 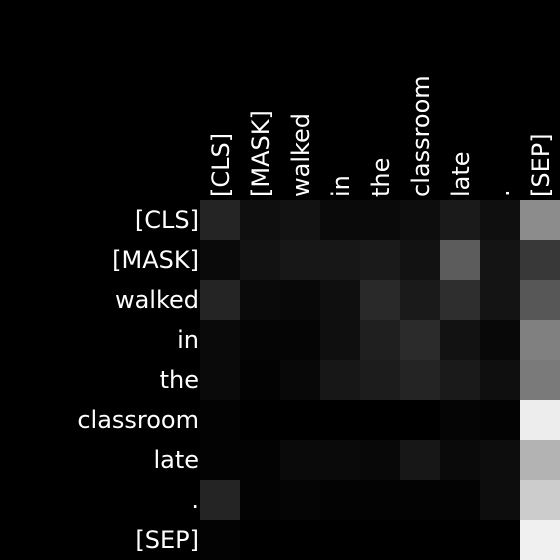 What do you see at coordinates (541, 165) in the screenshot?
I see `x-tick-label: [SEP]` at bounding box center [541, 165].